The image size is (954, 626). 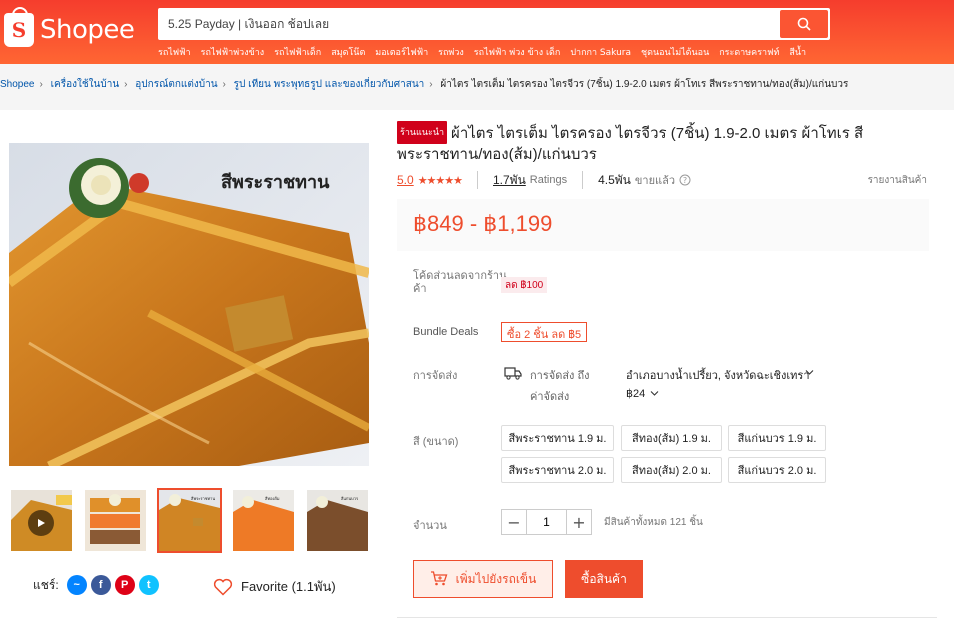 I want to click on thumbnail-strip: สีพระราชทาน สีทองส้ม สีแก่นบวร, so click(x=189, y=520).